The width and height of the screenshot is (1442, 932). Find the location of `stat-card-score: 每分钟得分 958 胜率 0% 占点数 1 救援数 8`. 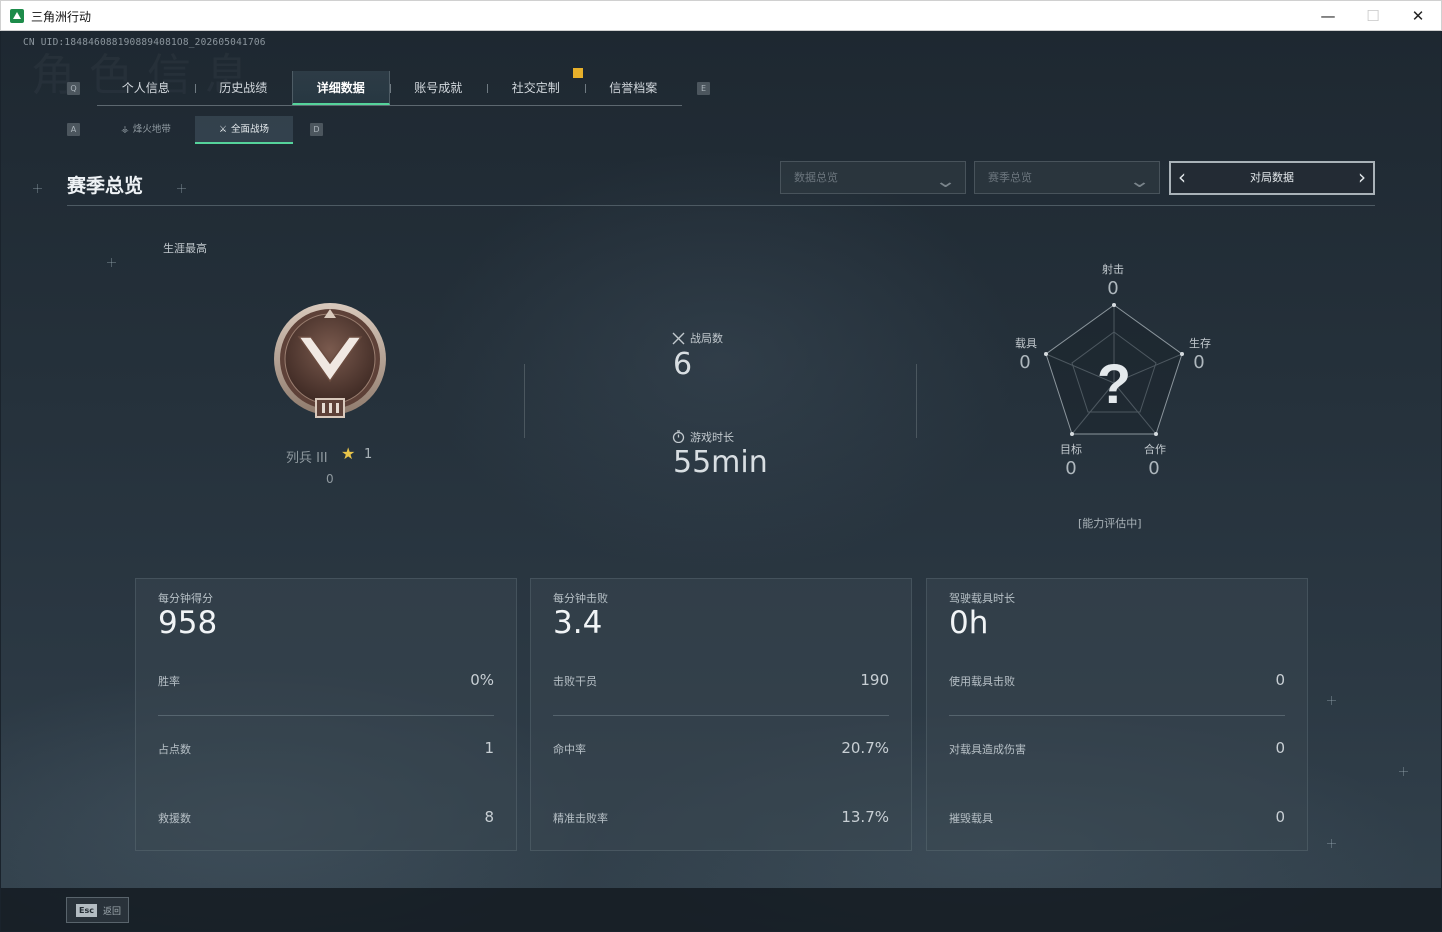

stat-card-score: 每分钟得分 958 胜率 0% 占点数 1 救援数 8 is located at coordinates (326, 714).